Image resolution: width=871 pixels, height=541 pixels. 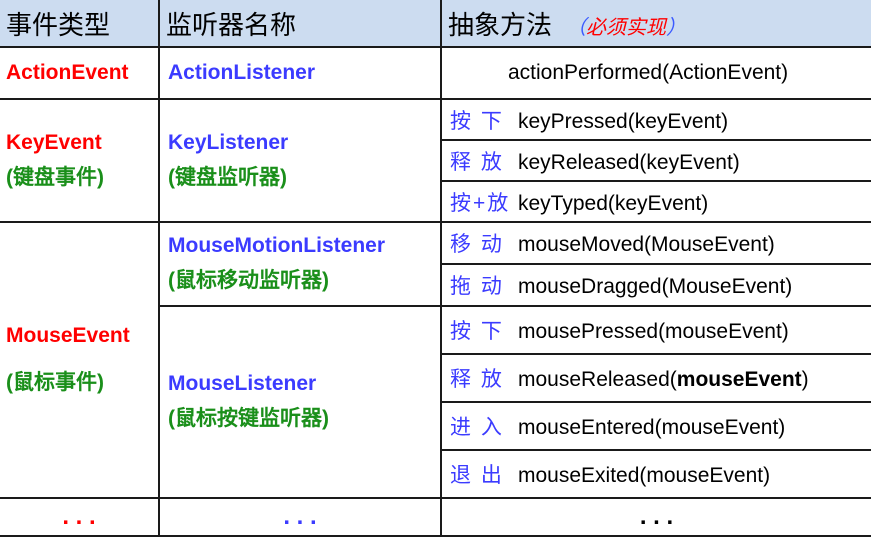 I want to click on method-mouse-entered: 进 入 mouseEntered(mouseEvent), so click(x=656, y=426).